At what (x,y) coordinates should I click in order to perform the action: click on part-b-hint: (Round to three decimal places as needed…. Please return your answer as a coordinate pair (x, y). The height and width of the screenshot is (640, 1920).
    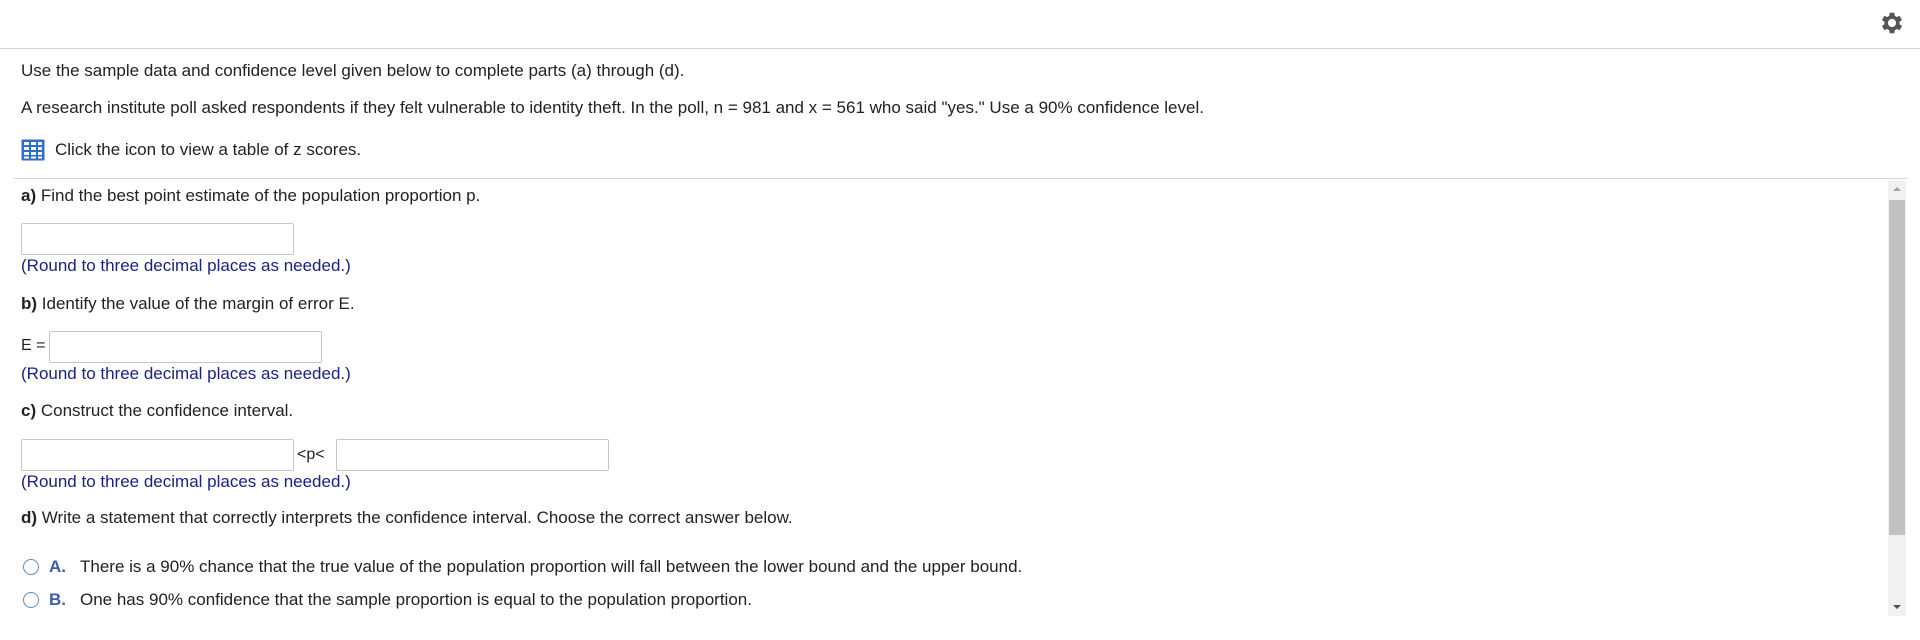
    Looking at the image, I should click on (186, 373).